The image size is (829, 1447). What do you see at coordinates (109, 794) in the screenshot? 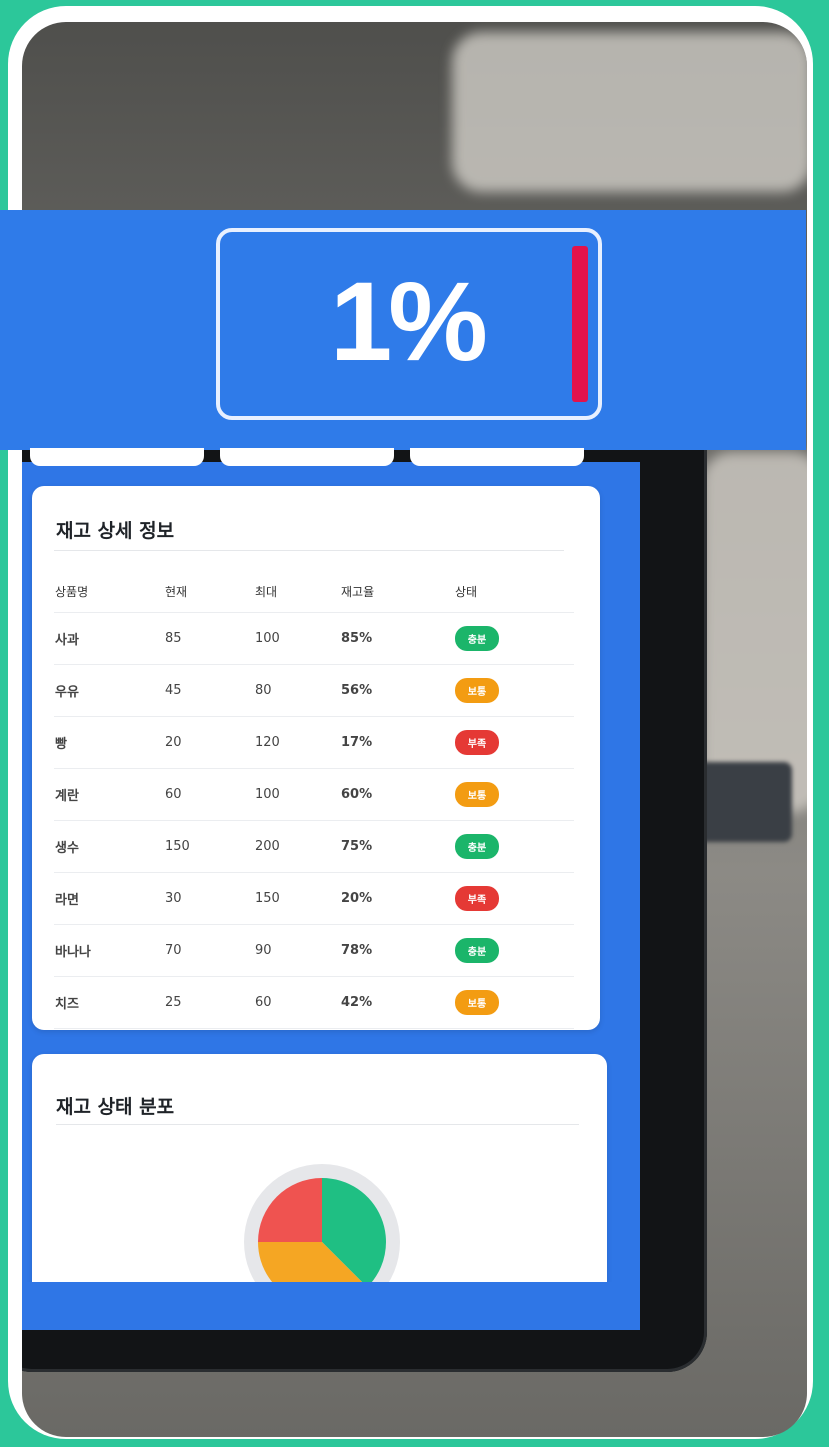
I see `product-name: 계란` at bounding box center [109, 794].